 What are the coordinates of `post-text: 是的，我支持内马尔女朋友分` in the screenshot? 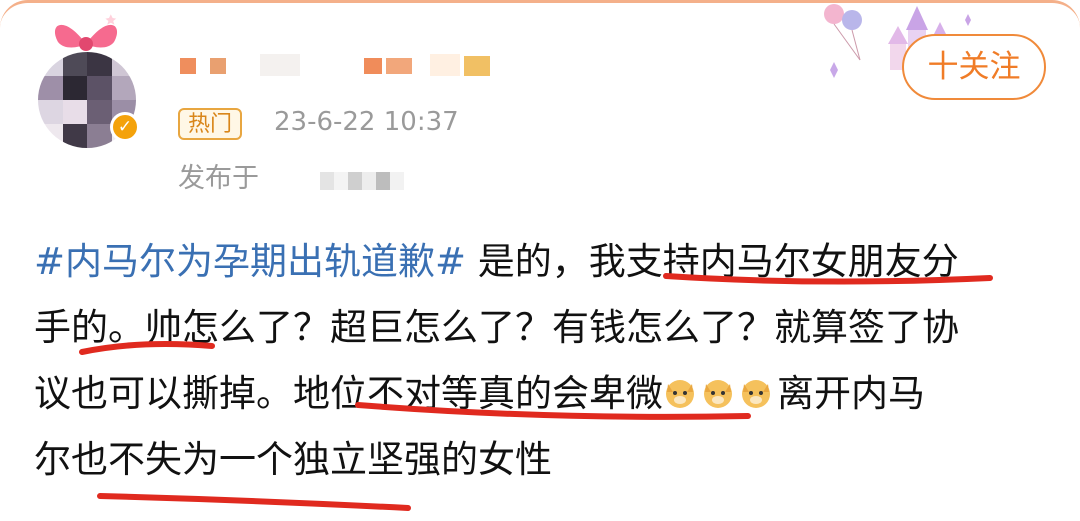 It's located at (712, 261).